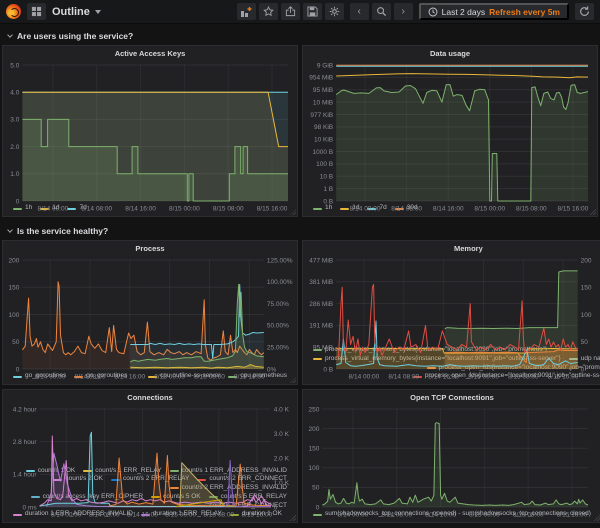 The height and width of the screenshot is (528, 600). What do you see at coordinates (321, 282) in the screenshot?
I see `svg-text: 381 MiB` at bounding box center [321, 282].